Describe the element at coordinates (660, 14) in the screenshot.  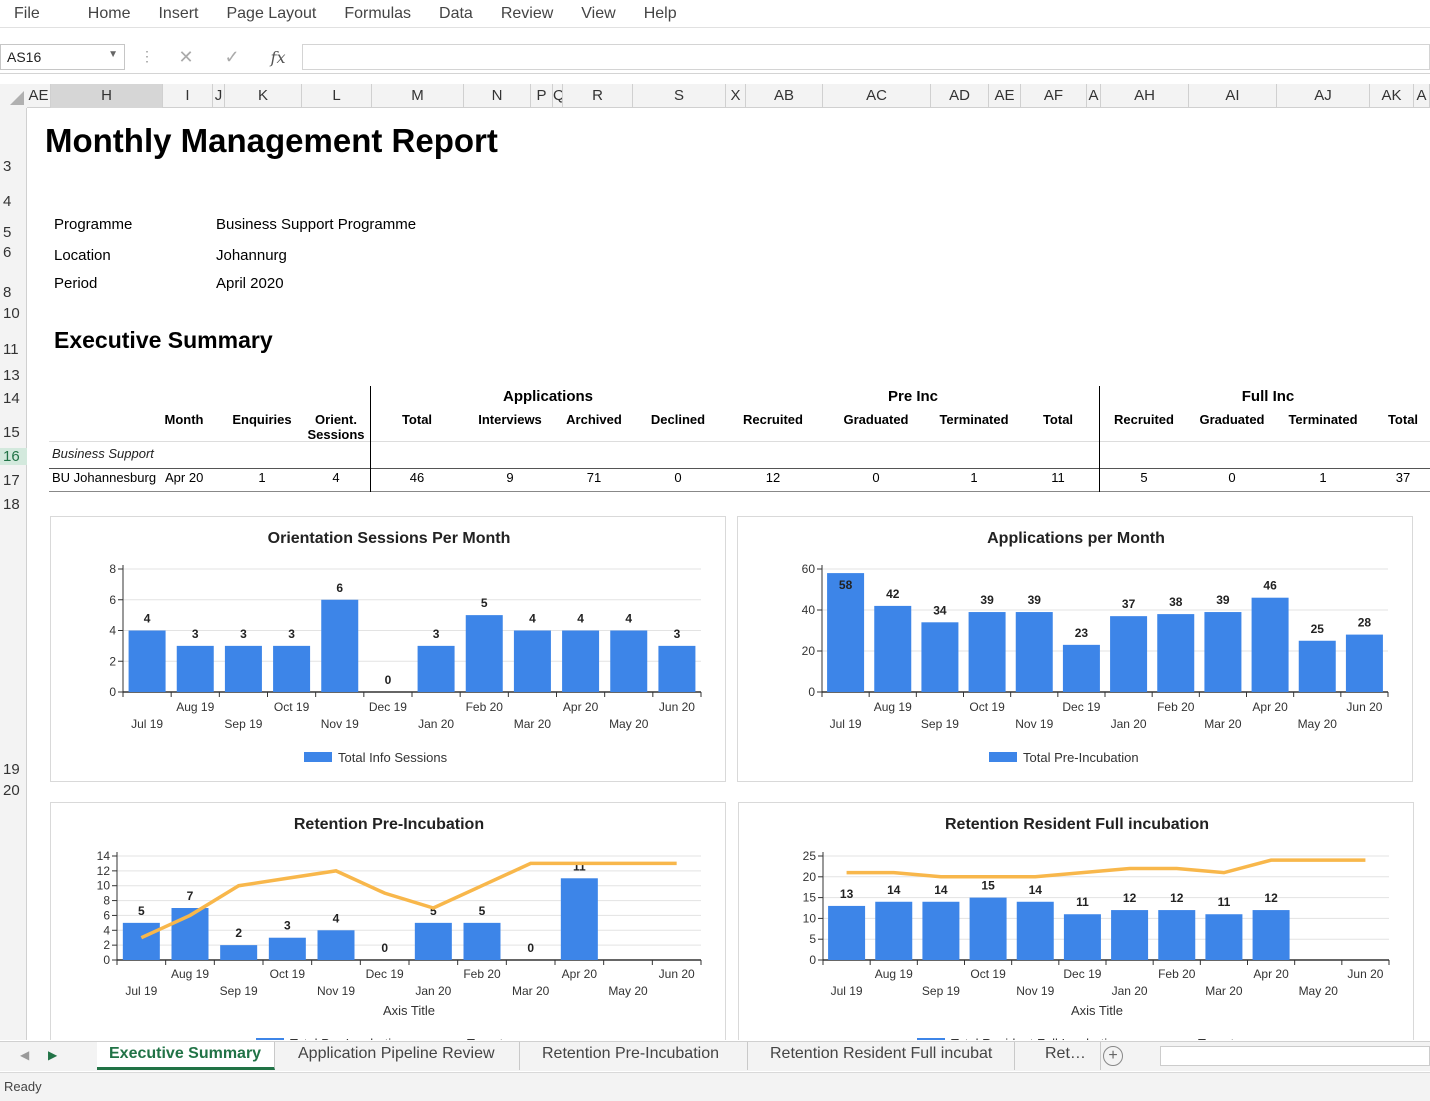
I see `menu-help: Help` at that location.